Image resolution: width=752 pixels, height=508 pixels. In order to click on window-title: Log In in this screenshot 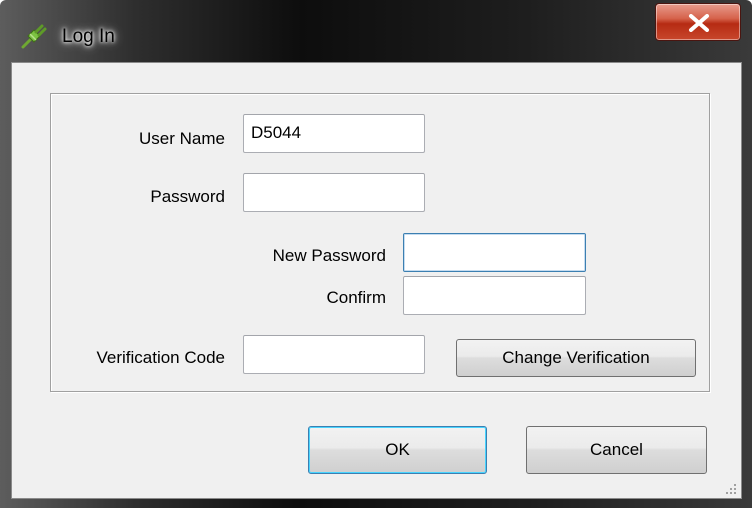, I will do `click(88, 36)`.